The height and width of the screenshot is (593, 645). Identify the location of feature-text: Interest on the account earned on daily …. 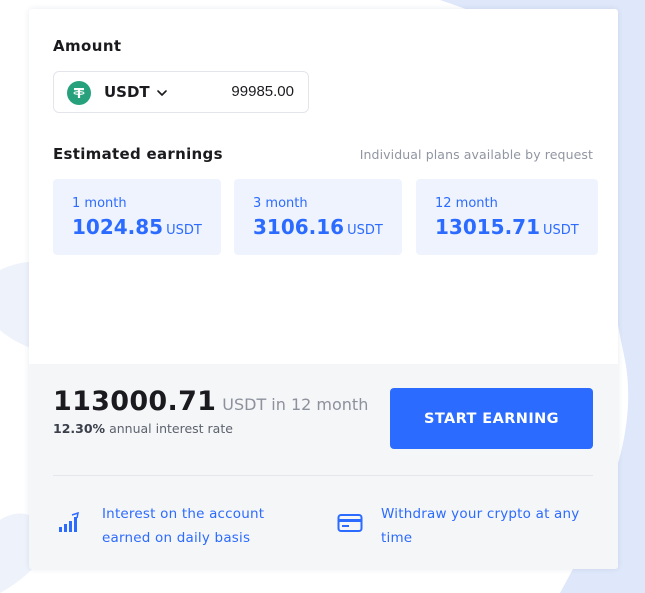
(183, 526).